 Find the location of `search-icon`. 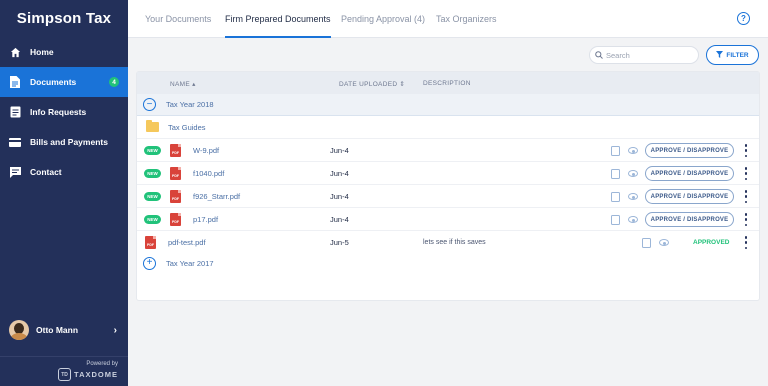

search-icon is located at coordinates (599, 55).